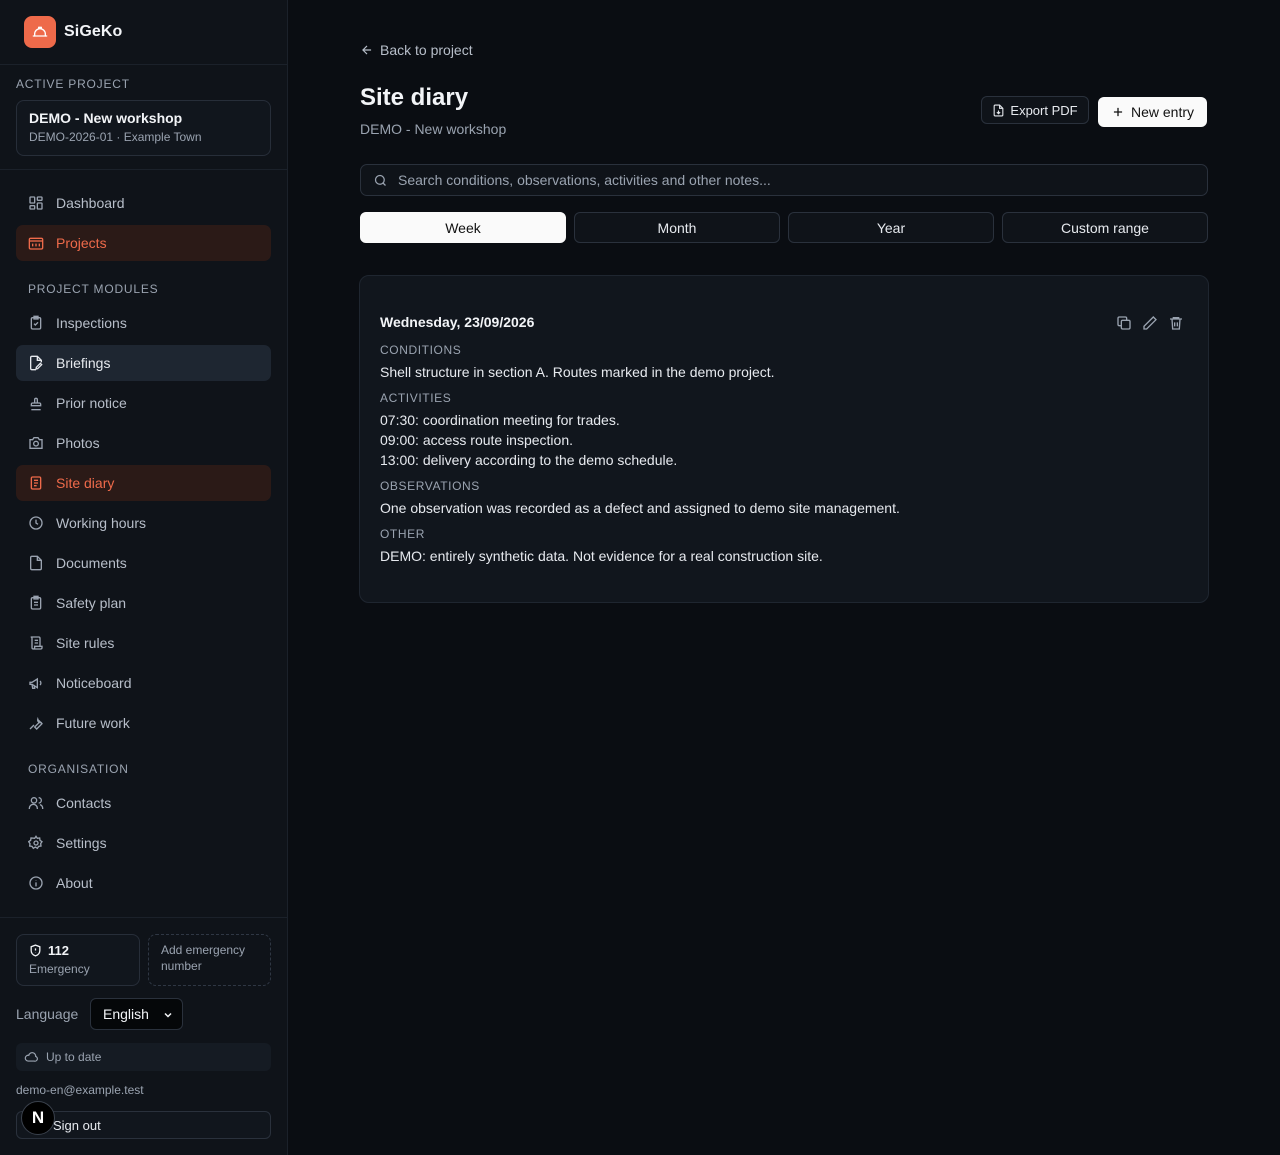 This screenshot has width=1280, height=1155. What do you see at coordinates (47, 1014) in the screenshot?
I see `language-label: Language` at bounding box center [47, 1014].